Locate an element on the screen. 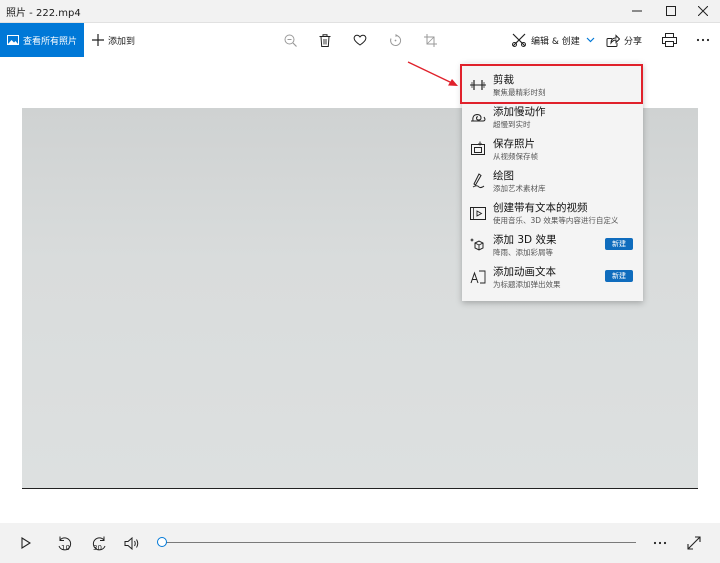  highlight-box is located at coordinates (551, 84).